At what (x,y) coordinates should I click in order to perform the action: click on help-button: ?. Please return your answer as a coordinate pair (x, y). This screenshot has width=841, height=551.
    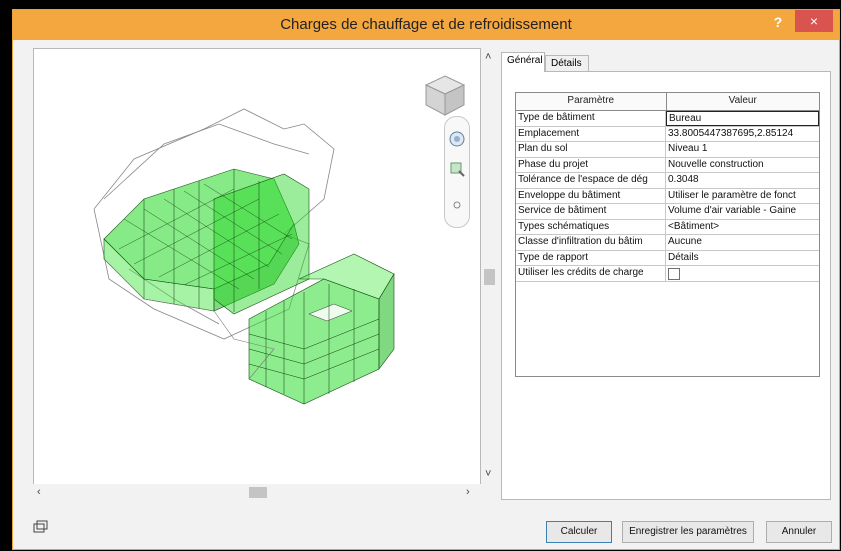
    Looking at the image, I should click on (778, 22).